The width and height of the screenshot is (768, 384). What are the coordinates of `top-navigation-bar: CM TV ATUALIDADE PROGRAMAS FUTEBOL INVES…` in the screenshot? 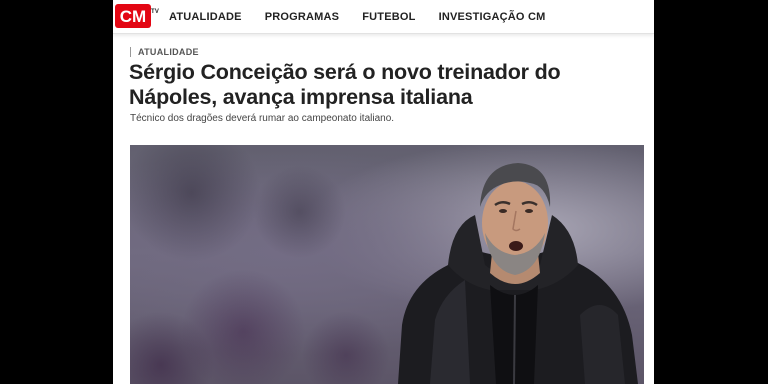 It's located at (383, 17).